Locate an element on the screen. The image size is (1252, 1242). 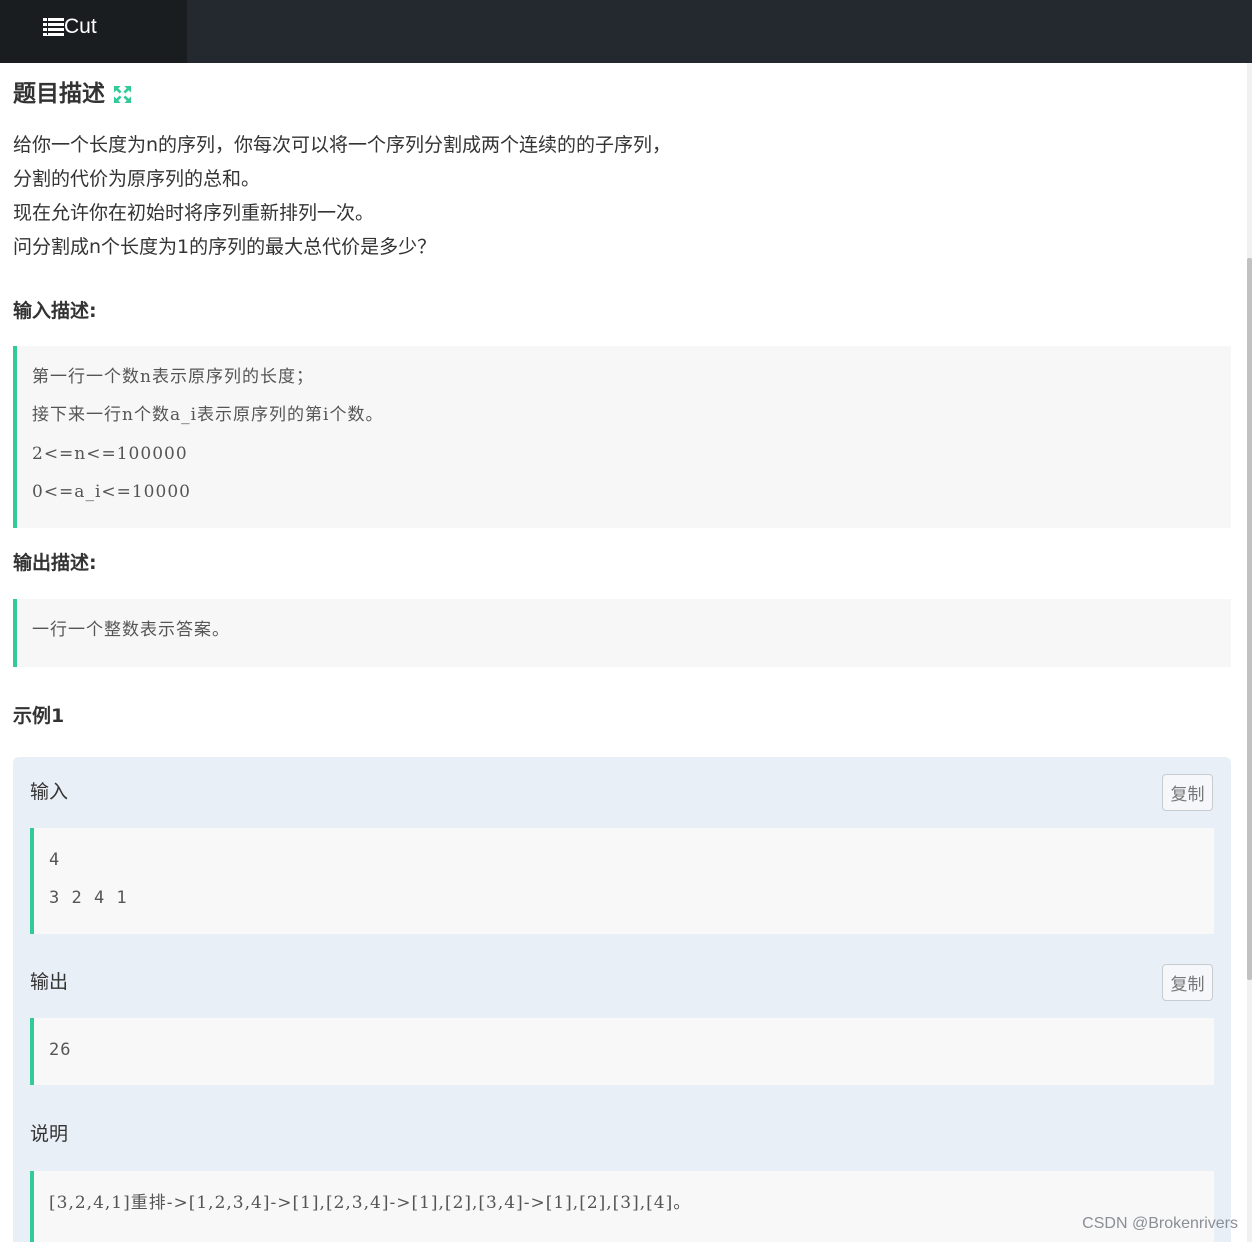
description-line: 现在允许你在初始时将序列重新排列一次。 is located at coordinates (194, 213).